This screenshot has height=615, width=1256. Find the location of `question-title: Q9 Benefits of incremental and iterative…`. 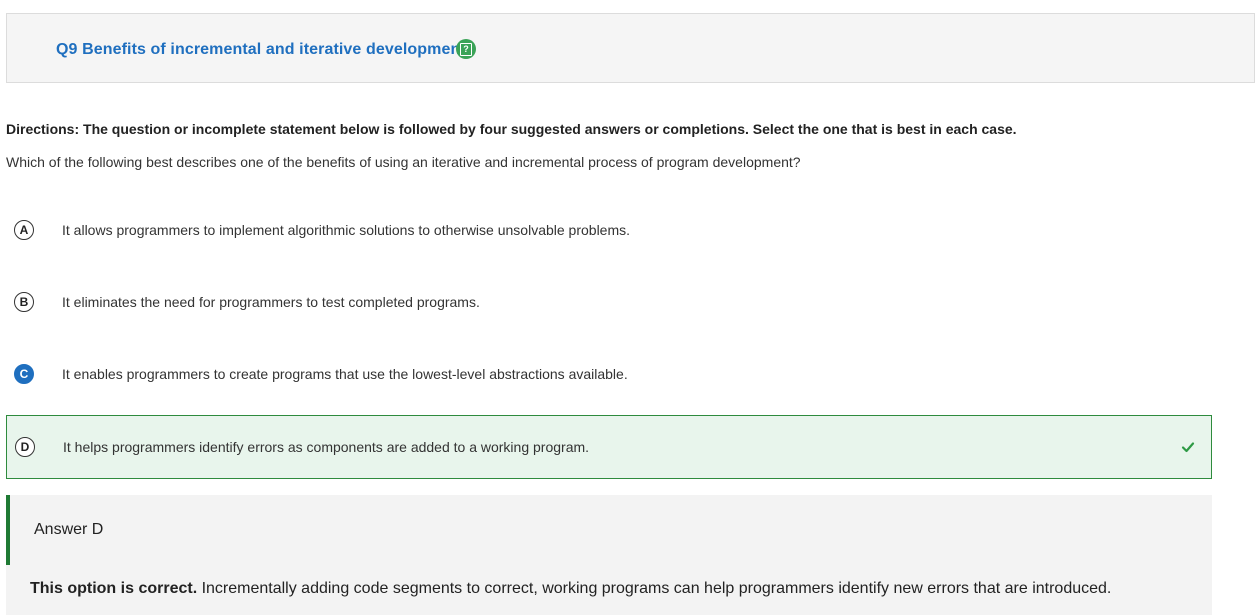

question-title: Q9 Benefits of incremental and iterative… is located at coordinates (261, 49).